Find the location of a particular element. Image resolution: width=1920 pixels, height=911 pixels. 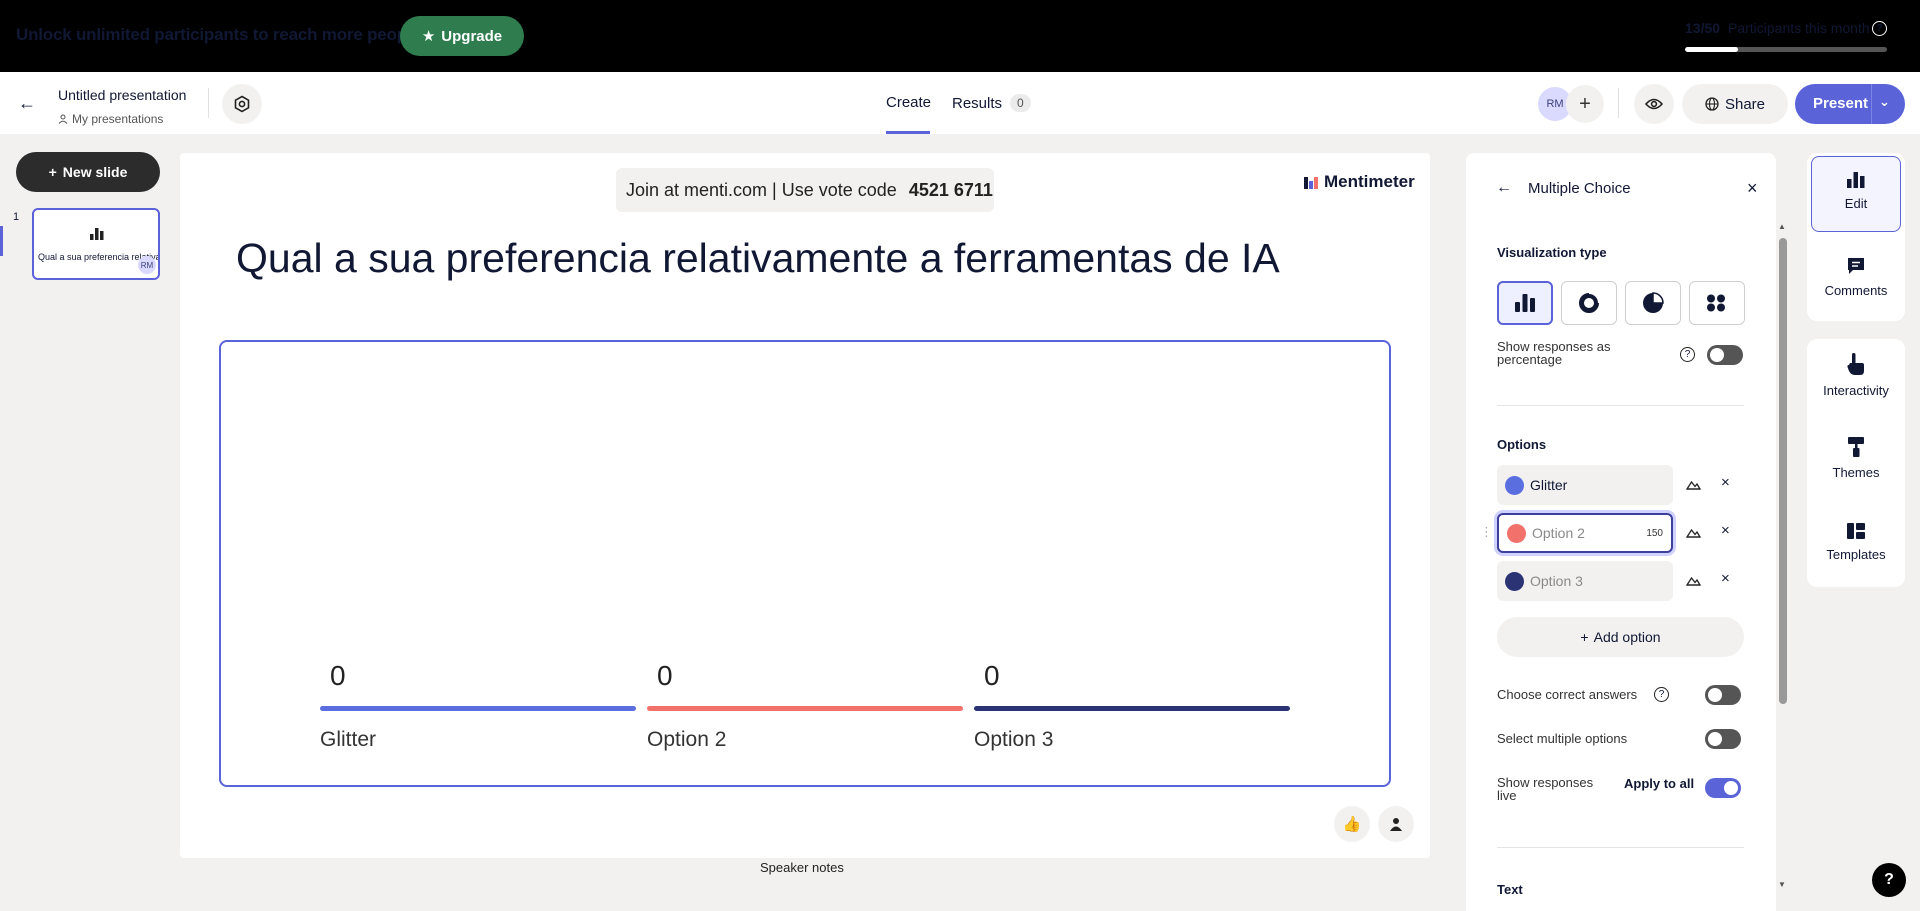

share-button: Share is located at coordinates (1735, 104).